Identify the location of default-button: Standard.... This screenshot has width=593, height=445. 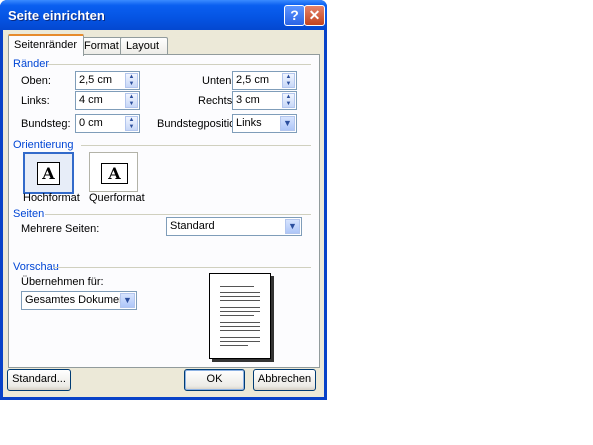
(39, 380).